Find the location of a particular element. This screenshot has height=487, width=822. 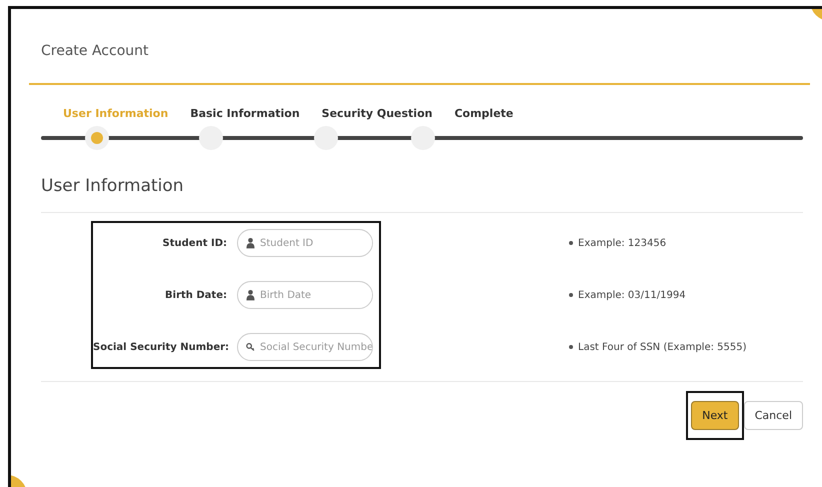

step-tab: Security Question is located at coordinates (377, 113).